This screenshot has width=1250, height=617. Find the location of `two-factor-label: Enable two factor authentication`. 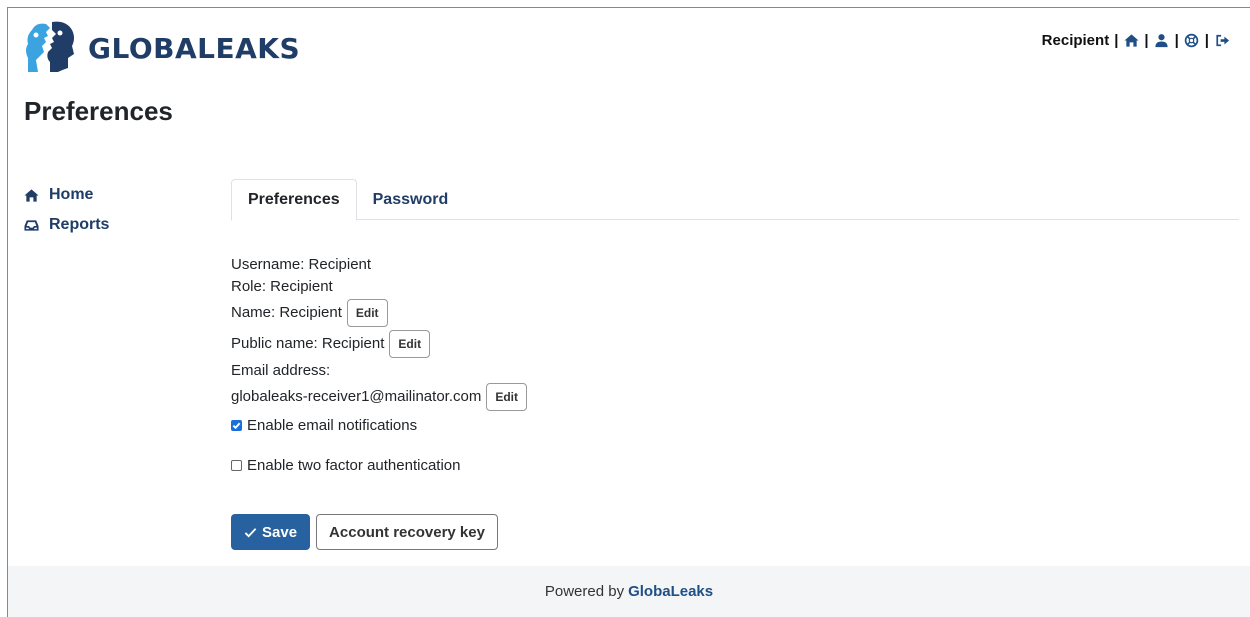

two-factor-label: Enable two factor authentication is located at coordinates (354, 465).